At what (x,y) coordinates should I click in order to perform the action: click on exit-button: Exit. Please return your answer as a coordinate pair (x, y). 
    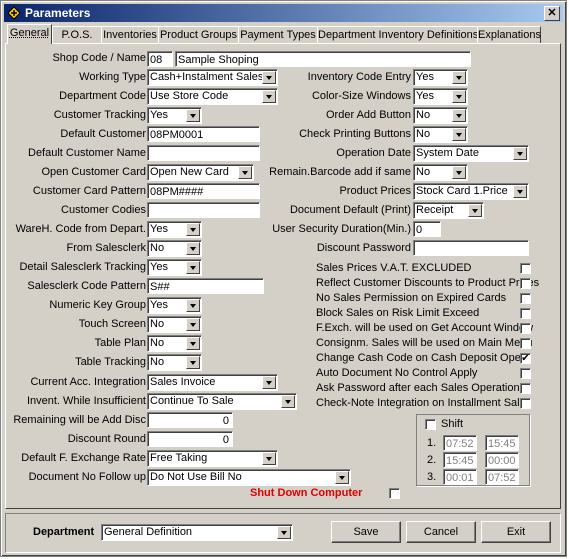
    Looking at the image, I should click on (516, 532).